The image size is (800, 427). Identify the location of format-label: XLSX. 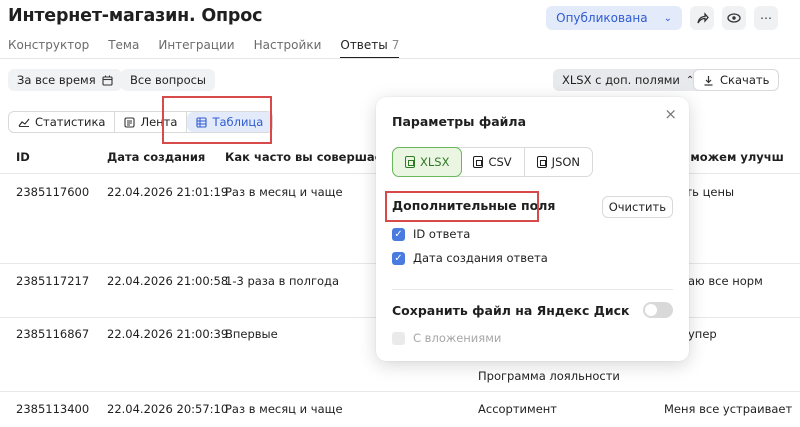
(435, 162).